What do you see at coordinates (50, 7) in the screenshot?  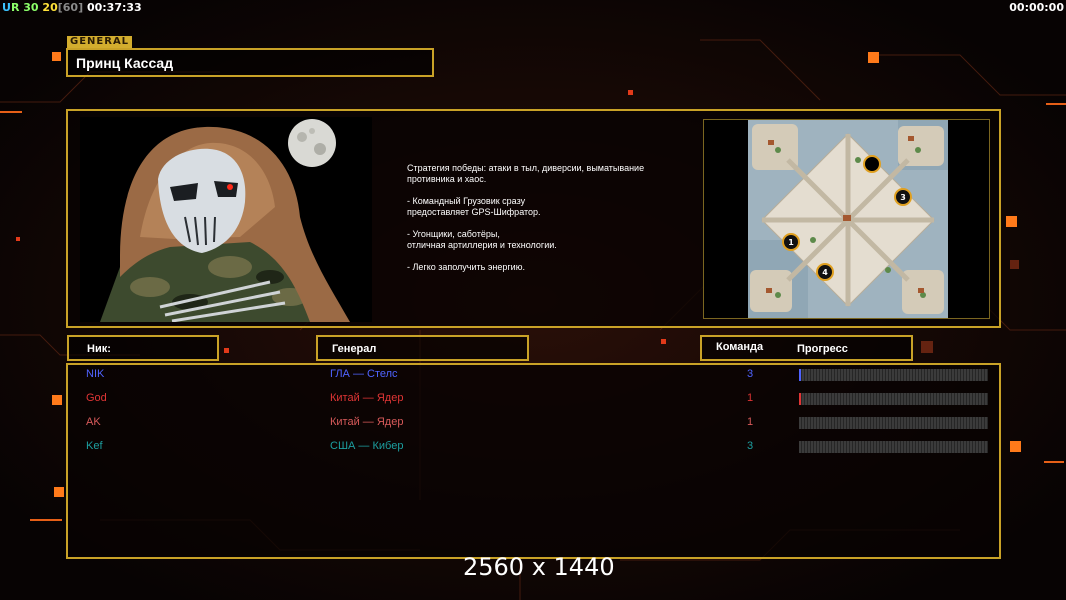 I see `hud-power: 20` at bounding box center [50, 7].